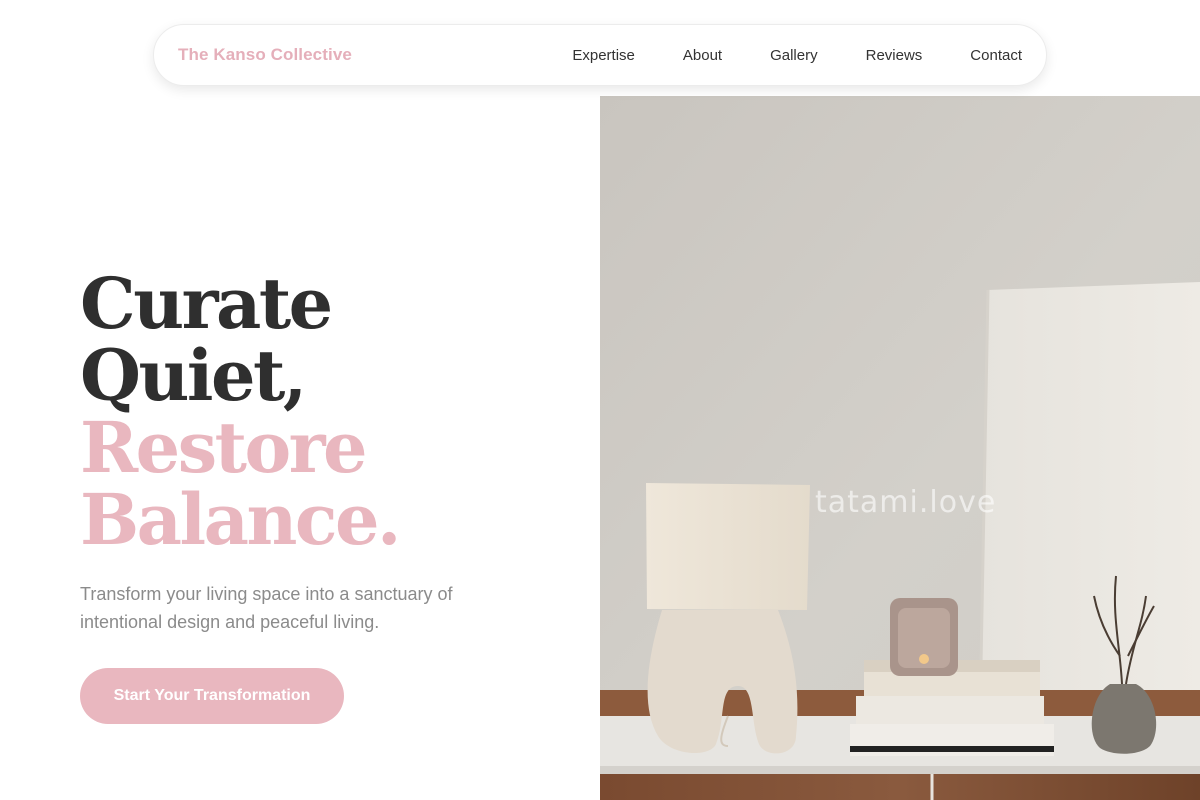 The image size is (1200, 800). I want to click on nav-link-gallery: Gallery, so click(794, 55).